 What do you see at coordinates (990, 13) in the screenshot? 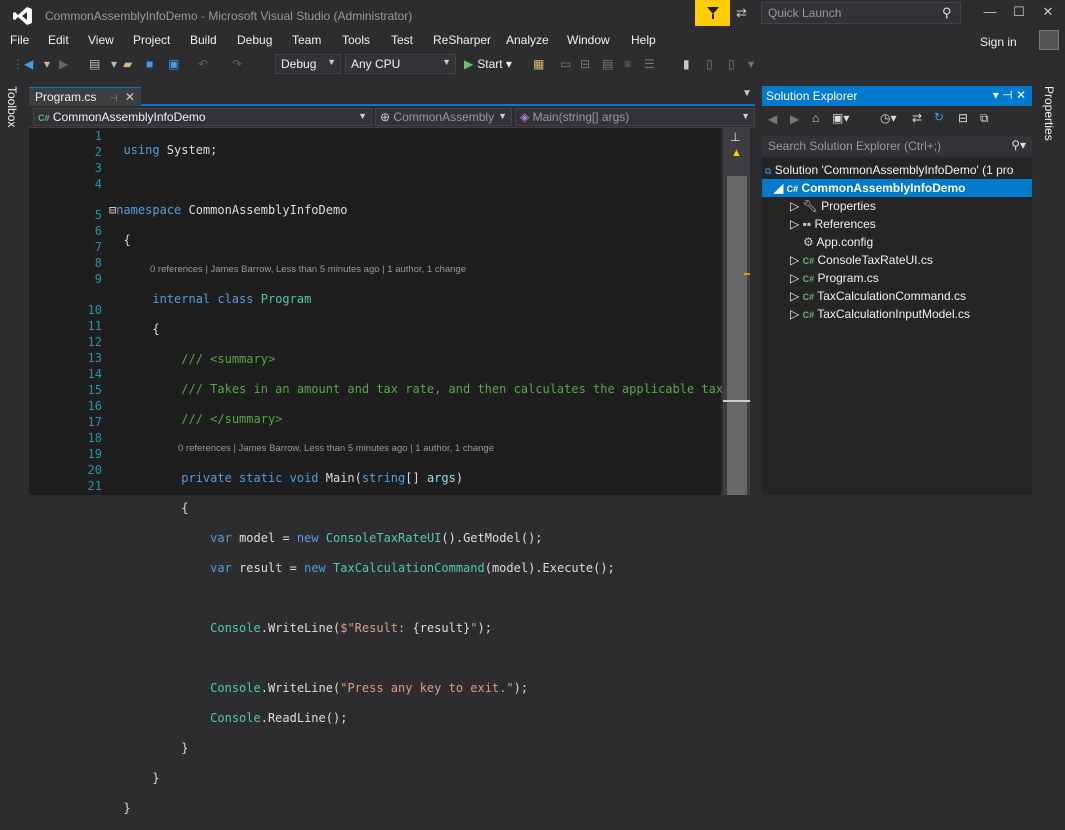
I see `minimize-button: —` at bounding box center [990, 13].